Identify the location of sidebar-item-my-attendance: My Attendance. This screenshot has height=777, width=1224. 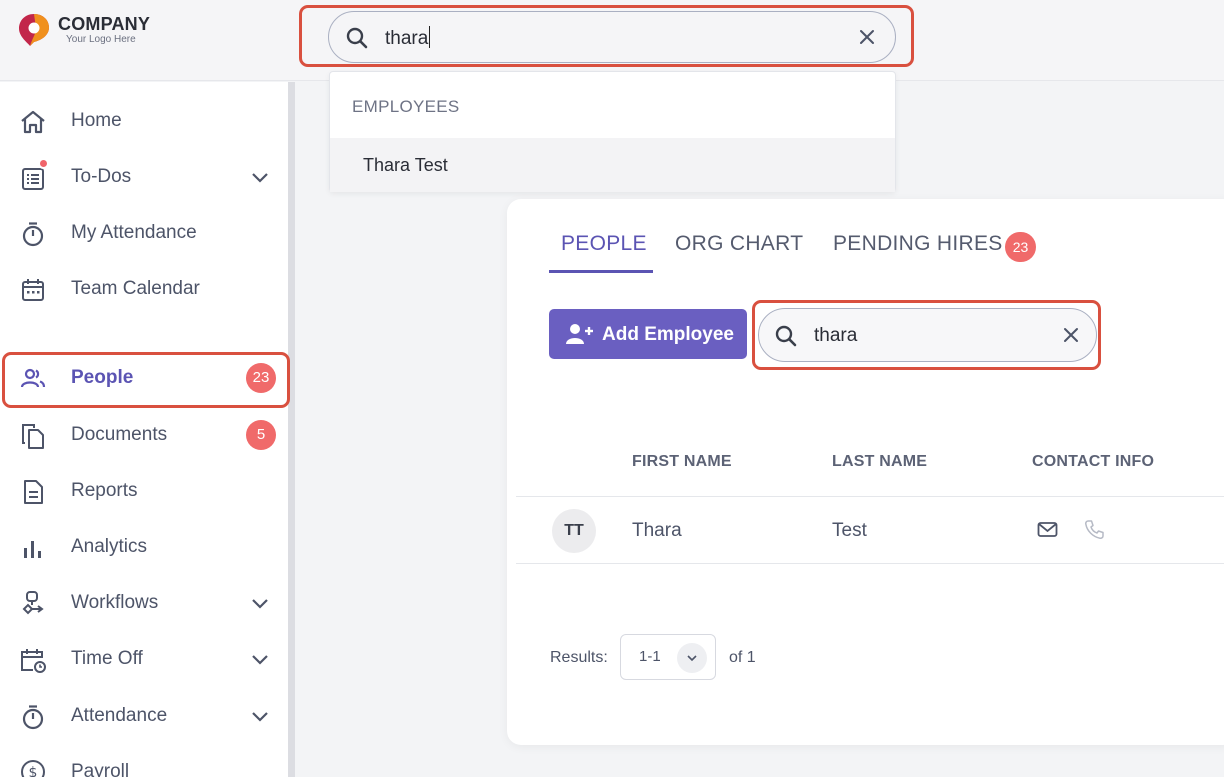
(145, 233).